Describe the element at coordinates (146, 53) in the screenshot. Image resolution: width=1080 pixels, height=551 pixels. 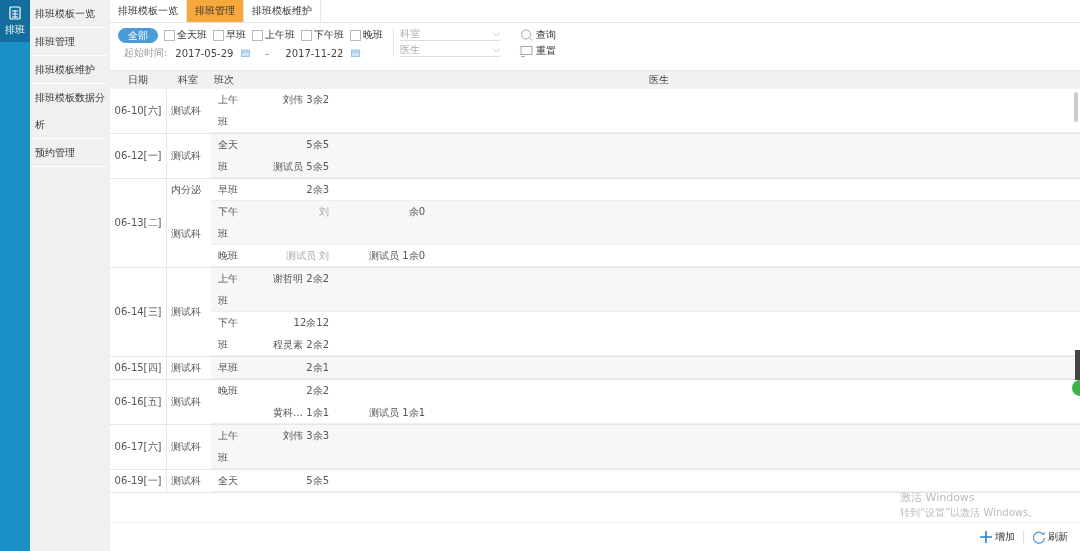
I see `date-label: 起始时间:` at that location.